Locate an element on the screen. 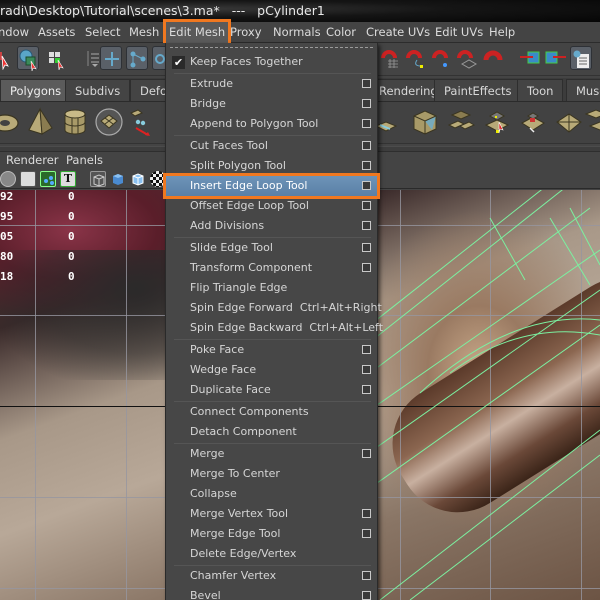  menu-item-collapse: Collapse is located at coordinates (271, 494).